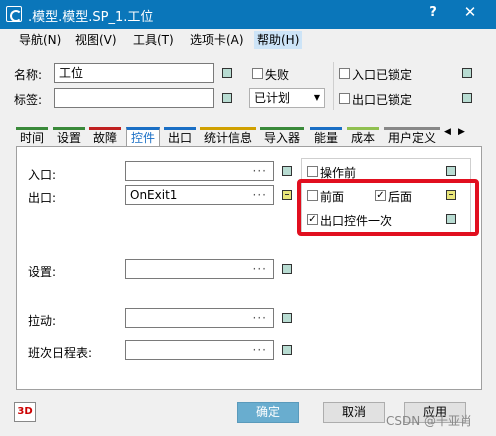 The image size is (496, 436). I want to click on pull-label: 拉动:, so click(42, 321).